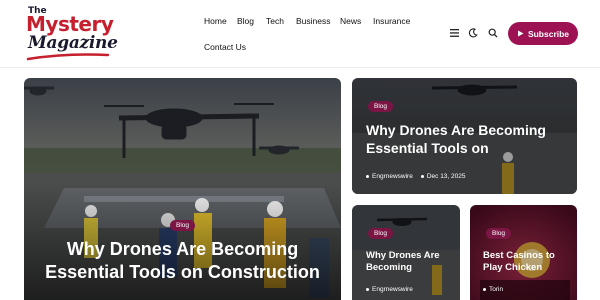  What do you see at coordinates (68, 57) in the screenshot?
I see `logo-swoosh` at bounding box center [68, 57].